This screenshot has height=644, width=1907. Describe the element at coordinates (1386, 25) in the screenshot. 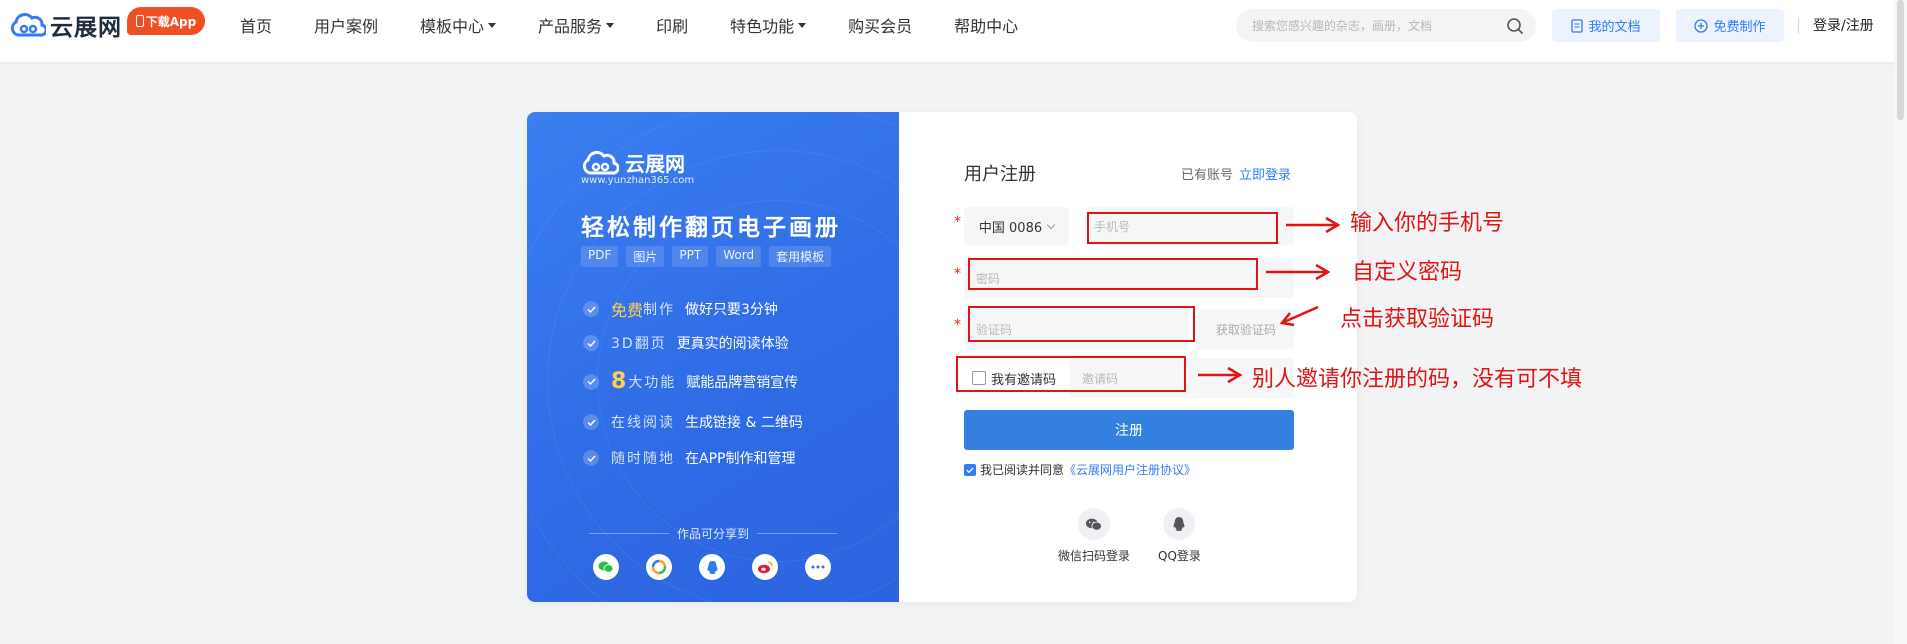

I see `search-input: 搜索您感兴趣的杂志，画册，文档` at that location.